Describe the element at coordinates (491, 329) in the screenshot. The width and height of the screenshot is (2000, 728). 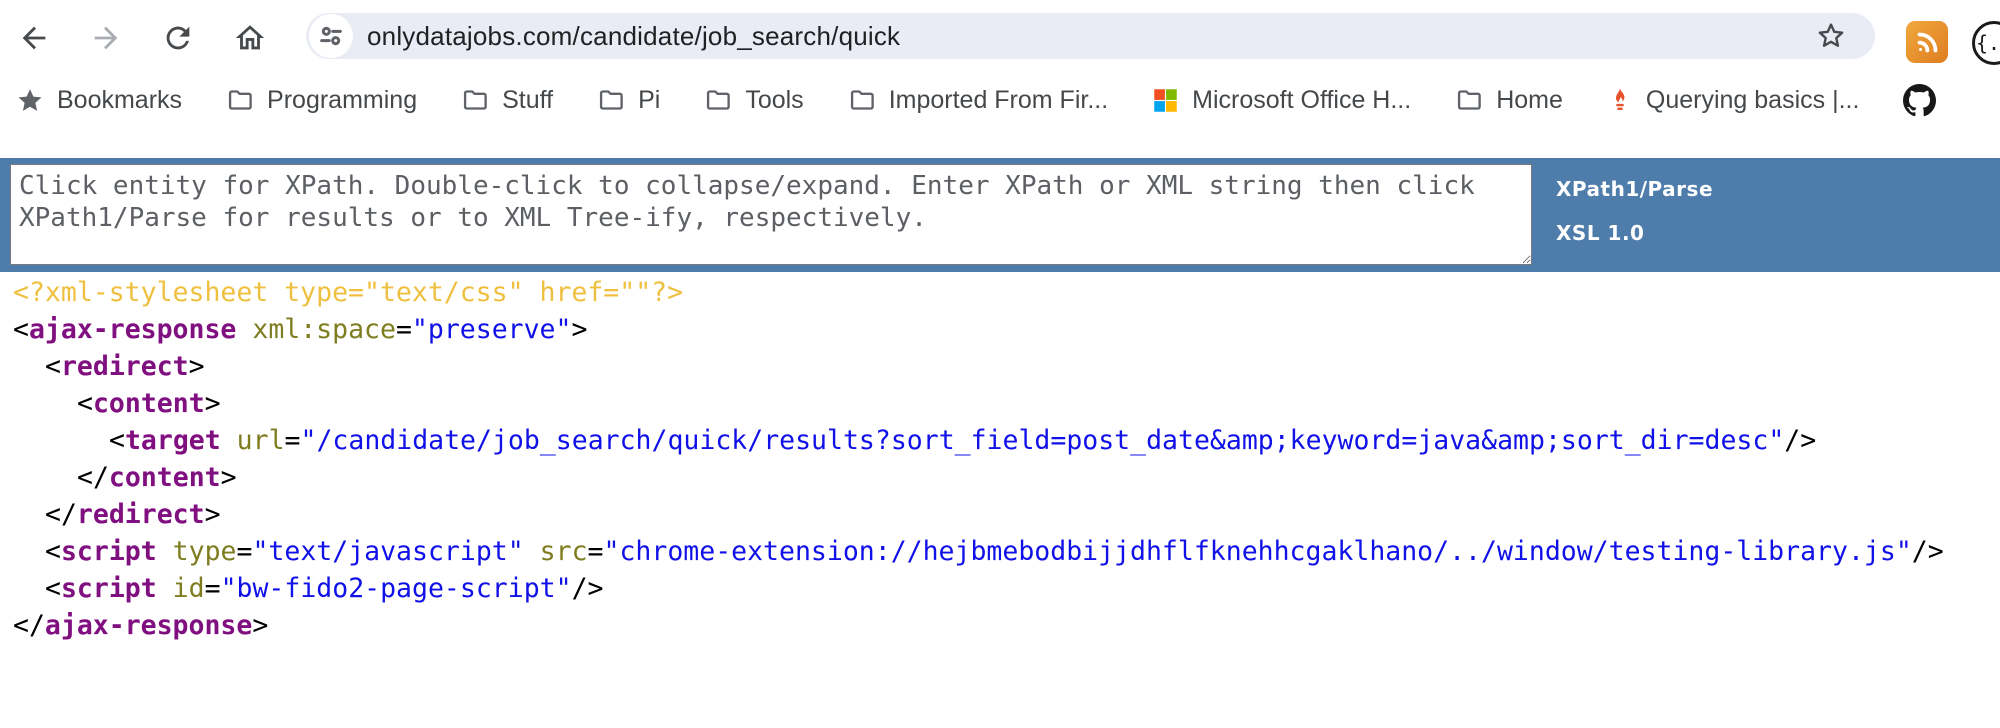
I see `xml-attr-value: "preserve"` at that location.